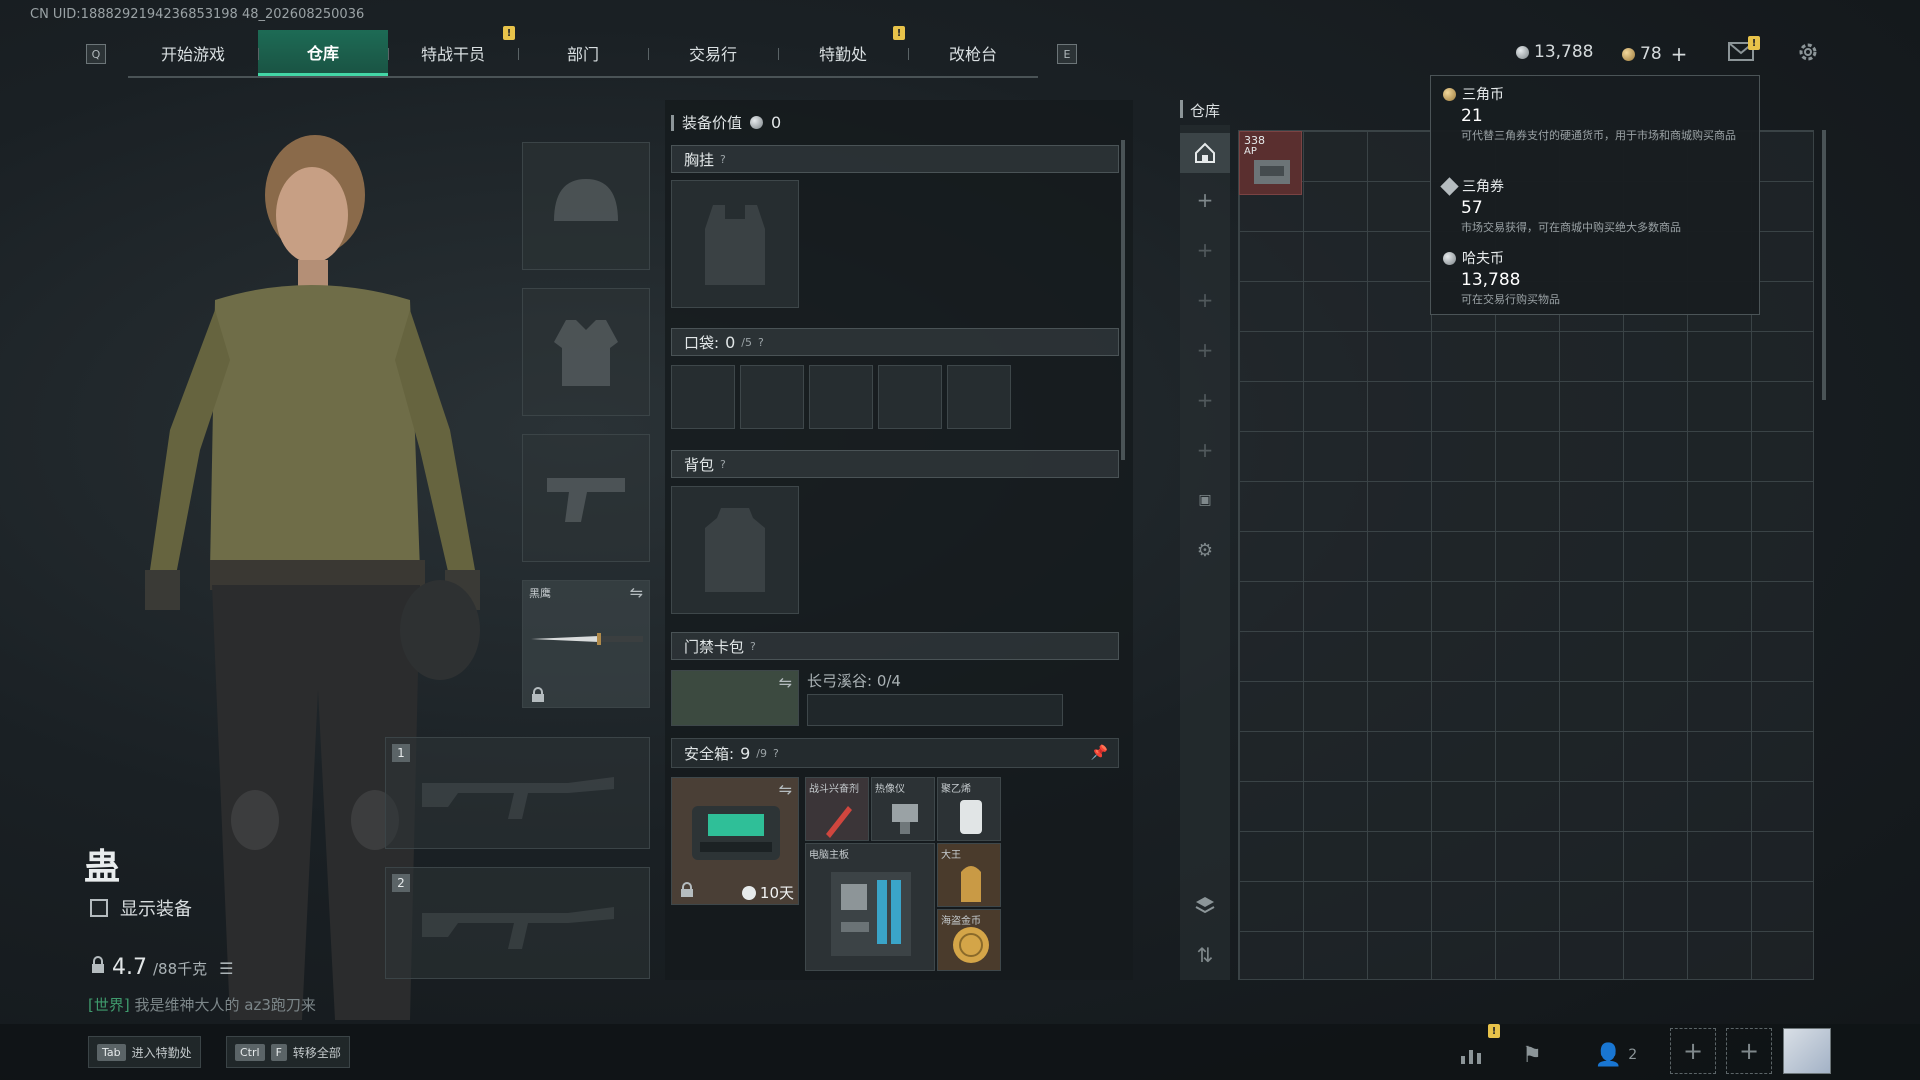 This screenshot has width=1920, height=1080. Describe the element at coordinates (1205, 153) in the screenshot. I see `warehouse-home-icon` at that location.